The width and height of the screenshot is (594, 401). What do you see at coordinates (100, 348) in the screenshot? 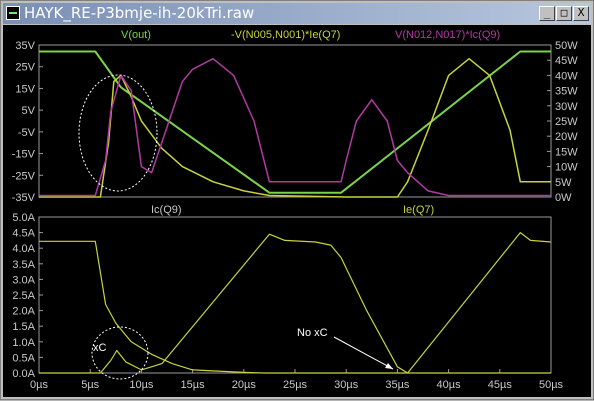
I see `annotation-xc: xC` at bounding box center [100, 348].